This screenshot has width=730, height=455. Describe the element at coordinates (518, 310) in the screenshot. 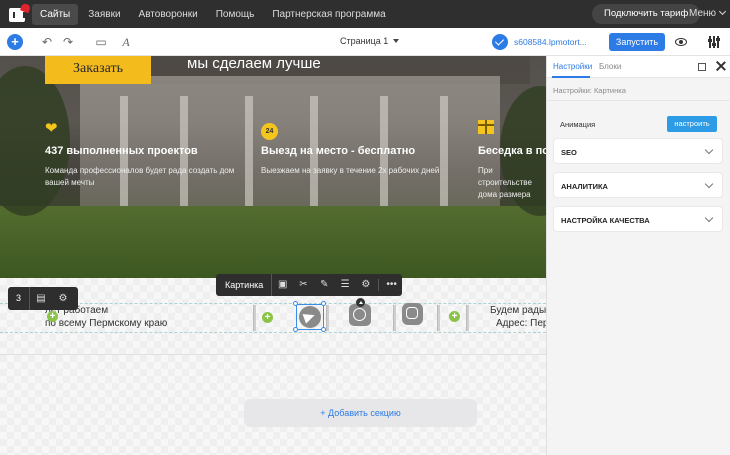

I see `right-text-line1: Будем рады` at that location.